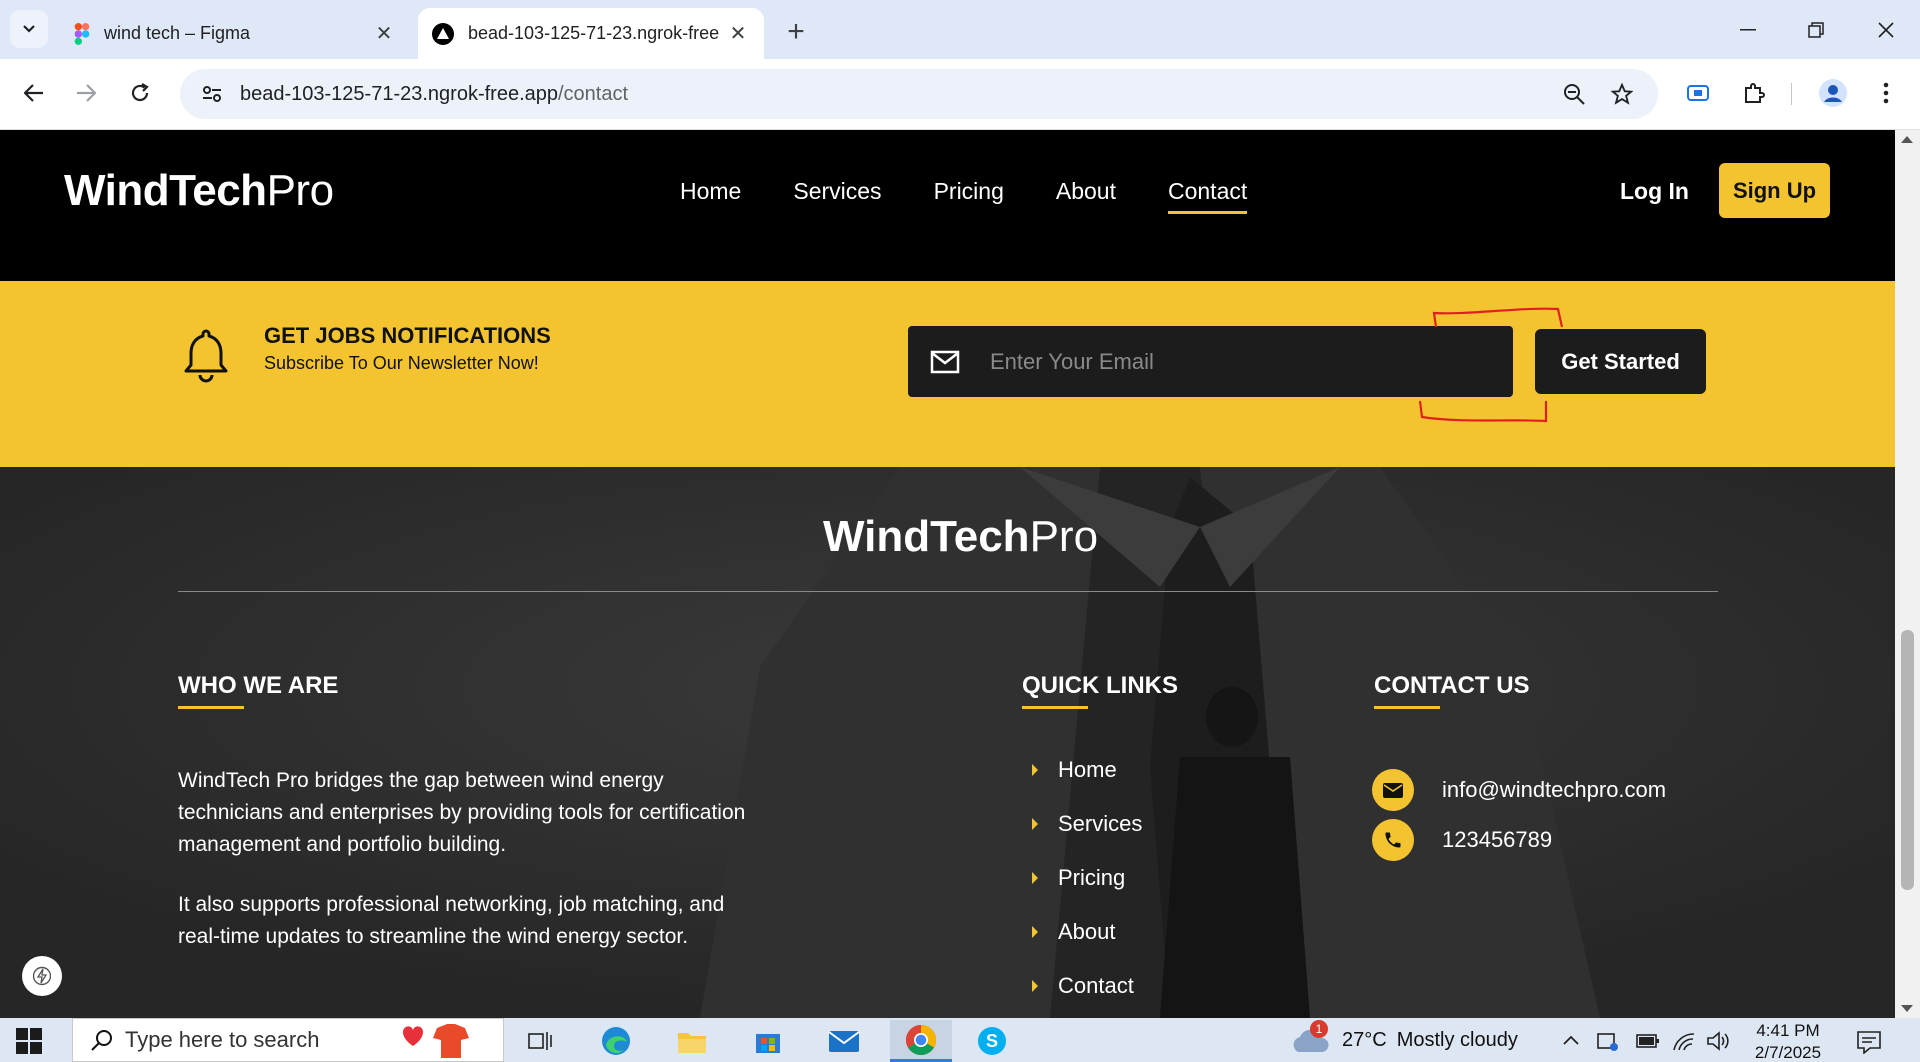 The width and height of the screenshot is (1920, 1062). Describe the element at coordinates (540, 1041) in the screenshot. I see `task-view-button` at that location.